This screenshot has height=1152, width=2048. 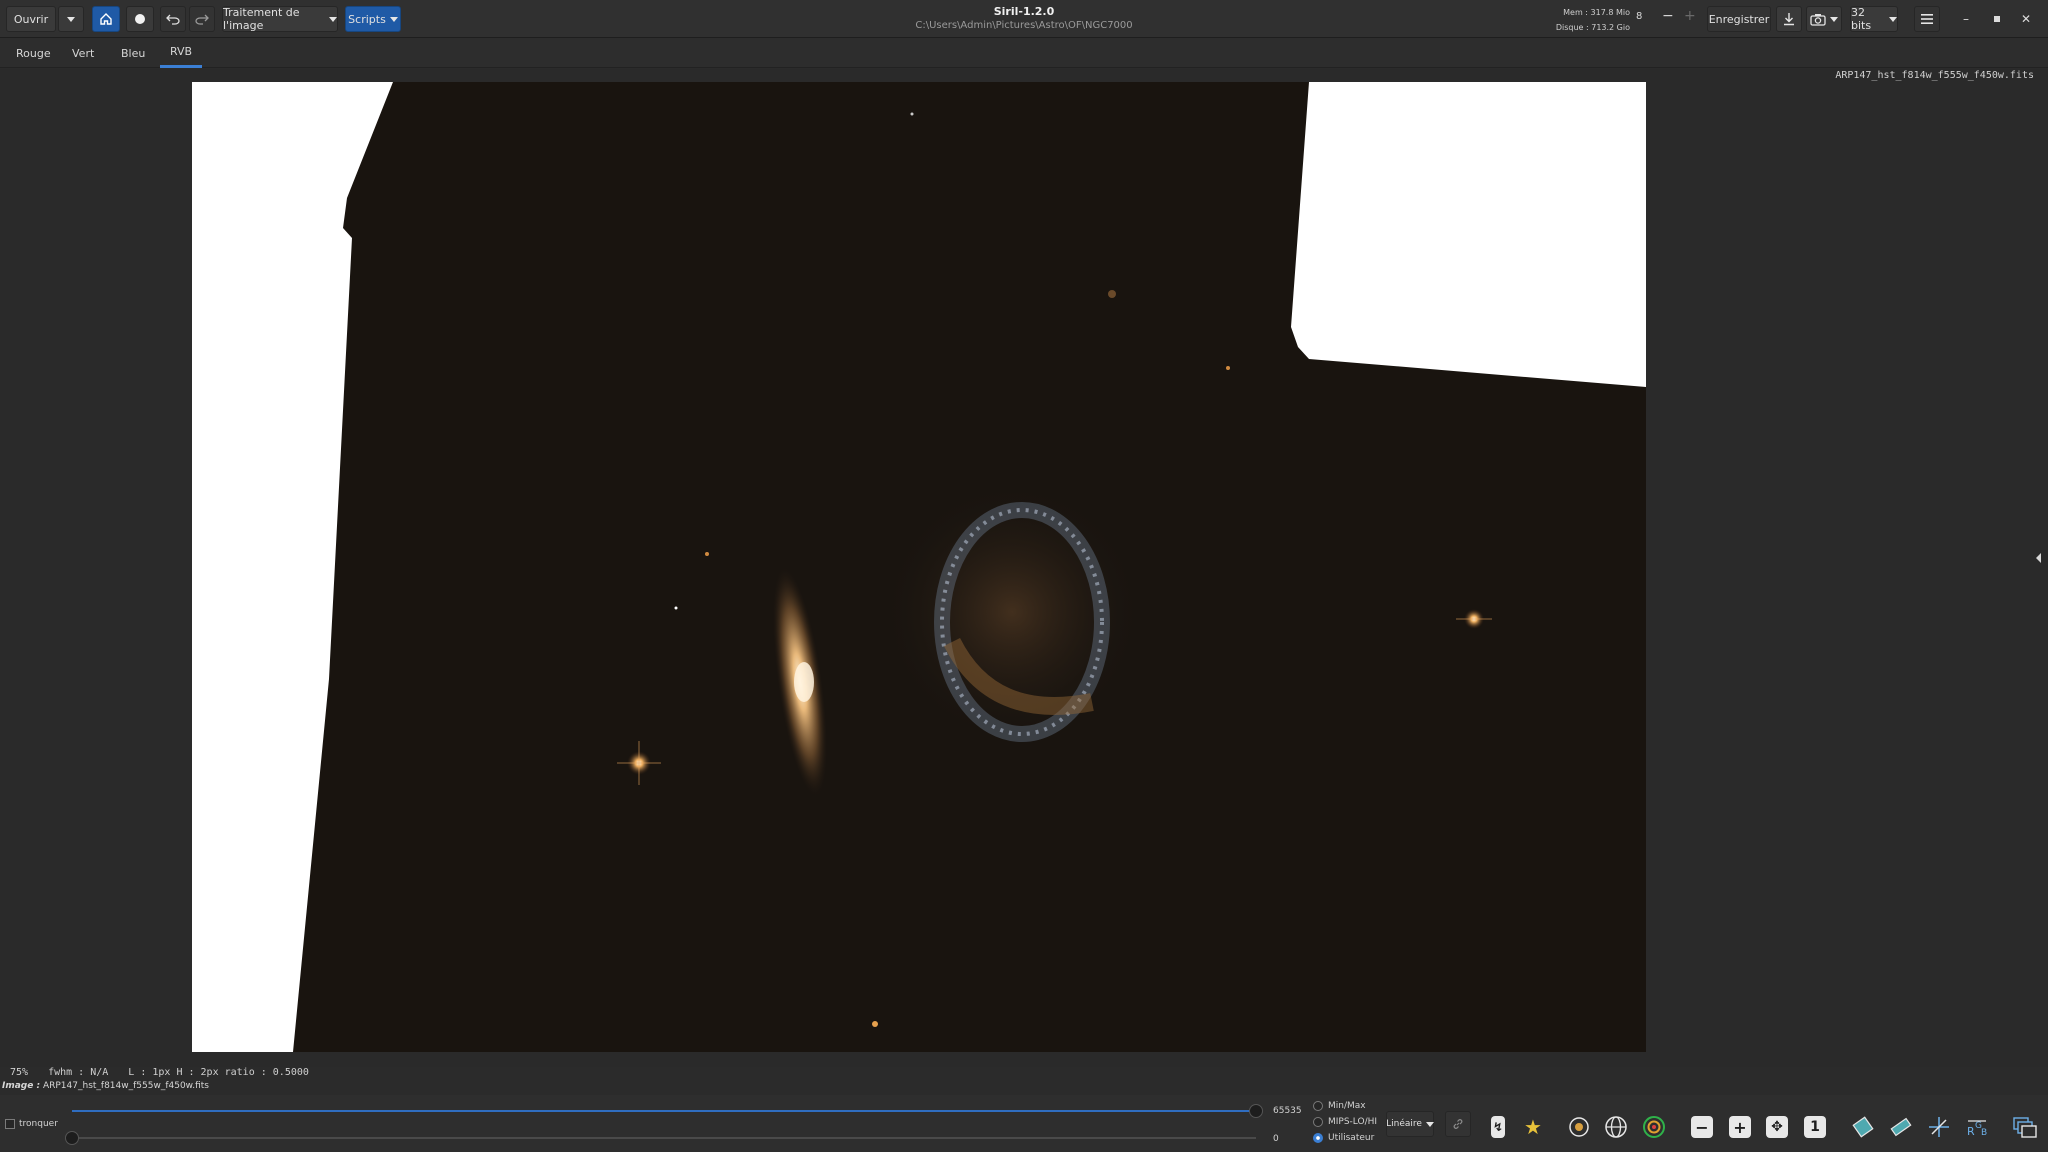 I want to click on save-button: Enregistrer, so click(x=1739, y=19).